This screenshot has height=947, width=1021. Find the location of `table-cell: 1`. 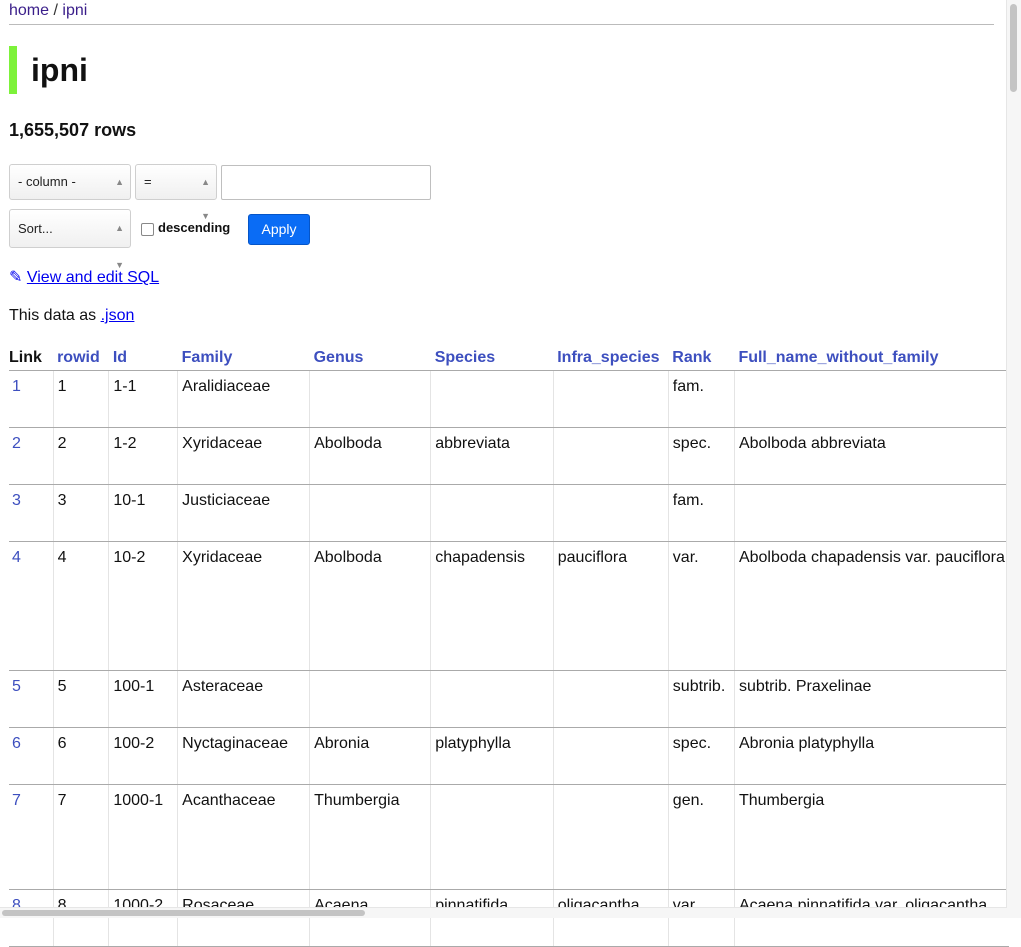

table-cell: 1 is located at coordinates (81, 399).